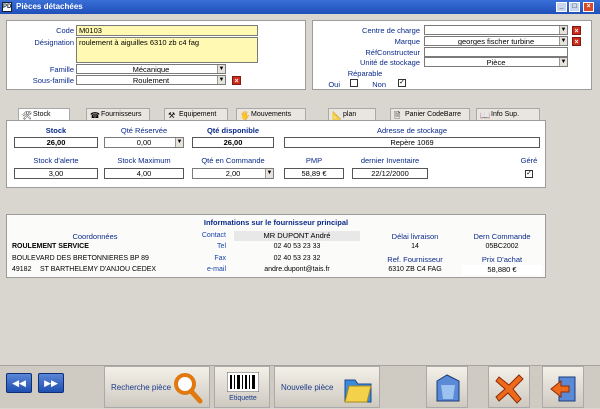  I want to click on ref-fournisseur-value: 6310 ZB C4 FAG, so click(415, 269).